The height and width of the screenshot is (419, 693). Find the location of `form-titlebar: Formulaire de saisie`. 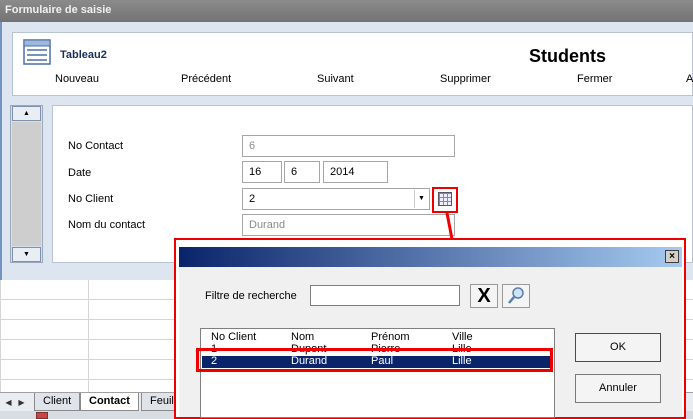

form-titlebar: Formulaire de saisie is located at coordinates (346, 11).